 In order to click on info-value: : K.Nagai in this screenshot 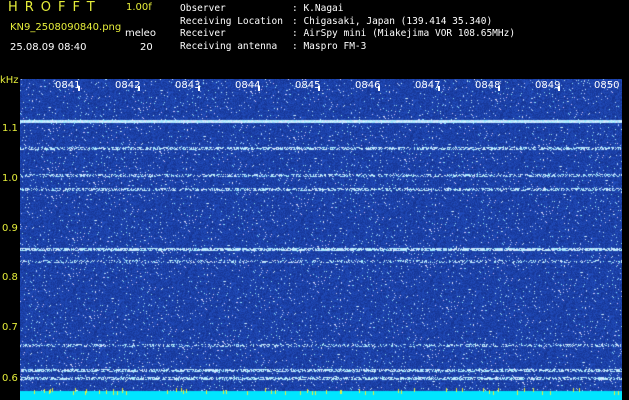, I will do `click(318, 8)`.